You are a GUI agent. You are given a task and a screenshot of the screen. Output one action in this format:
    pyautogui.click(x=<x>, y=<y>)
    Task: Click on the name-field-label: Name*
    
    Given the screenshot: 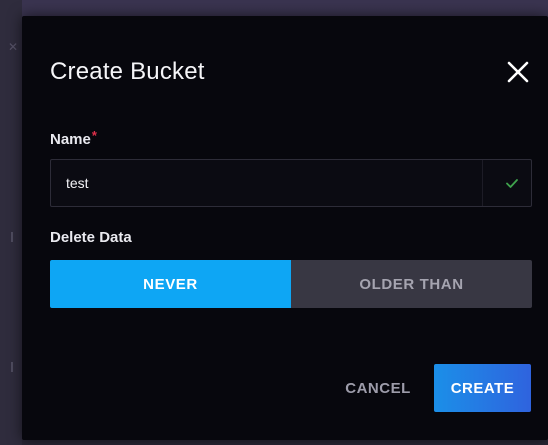 What is the action you would take?
    pyautogui.click(x=73, y=138)
    